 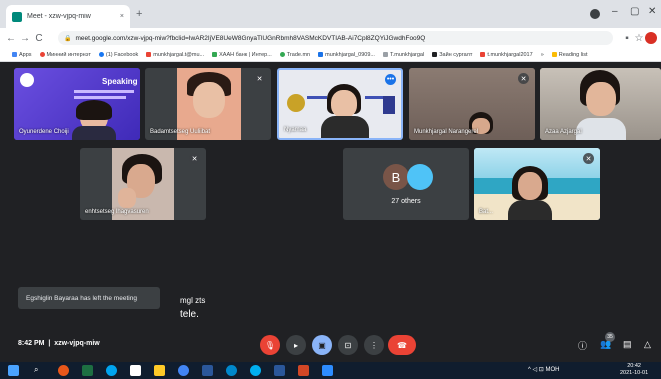 What do you see at coordinates (322, 345) in the screenshot?
I see `captions-button: ▣` at bounding box center [322, 345].